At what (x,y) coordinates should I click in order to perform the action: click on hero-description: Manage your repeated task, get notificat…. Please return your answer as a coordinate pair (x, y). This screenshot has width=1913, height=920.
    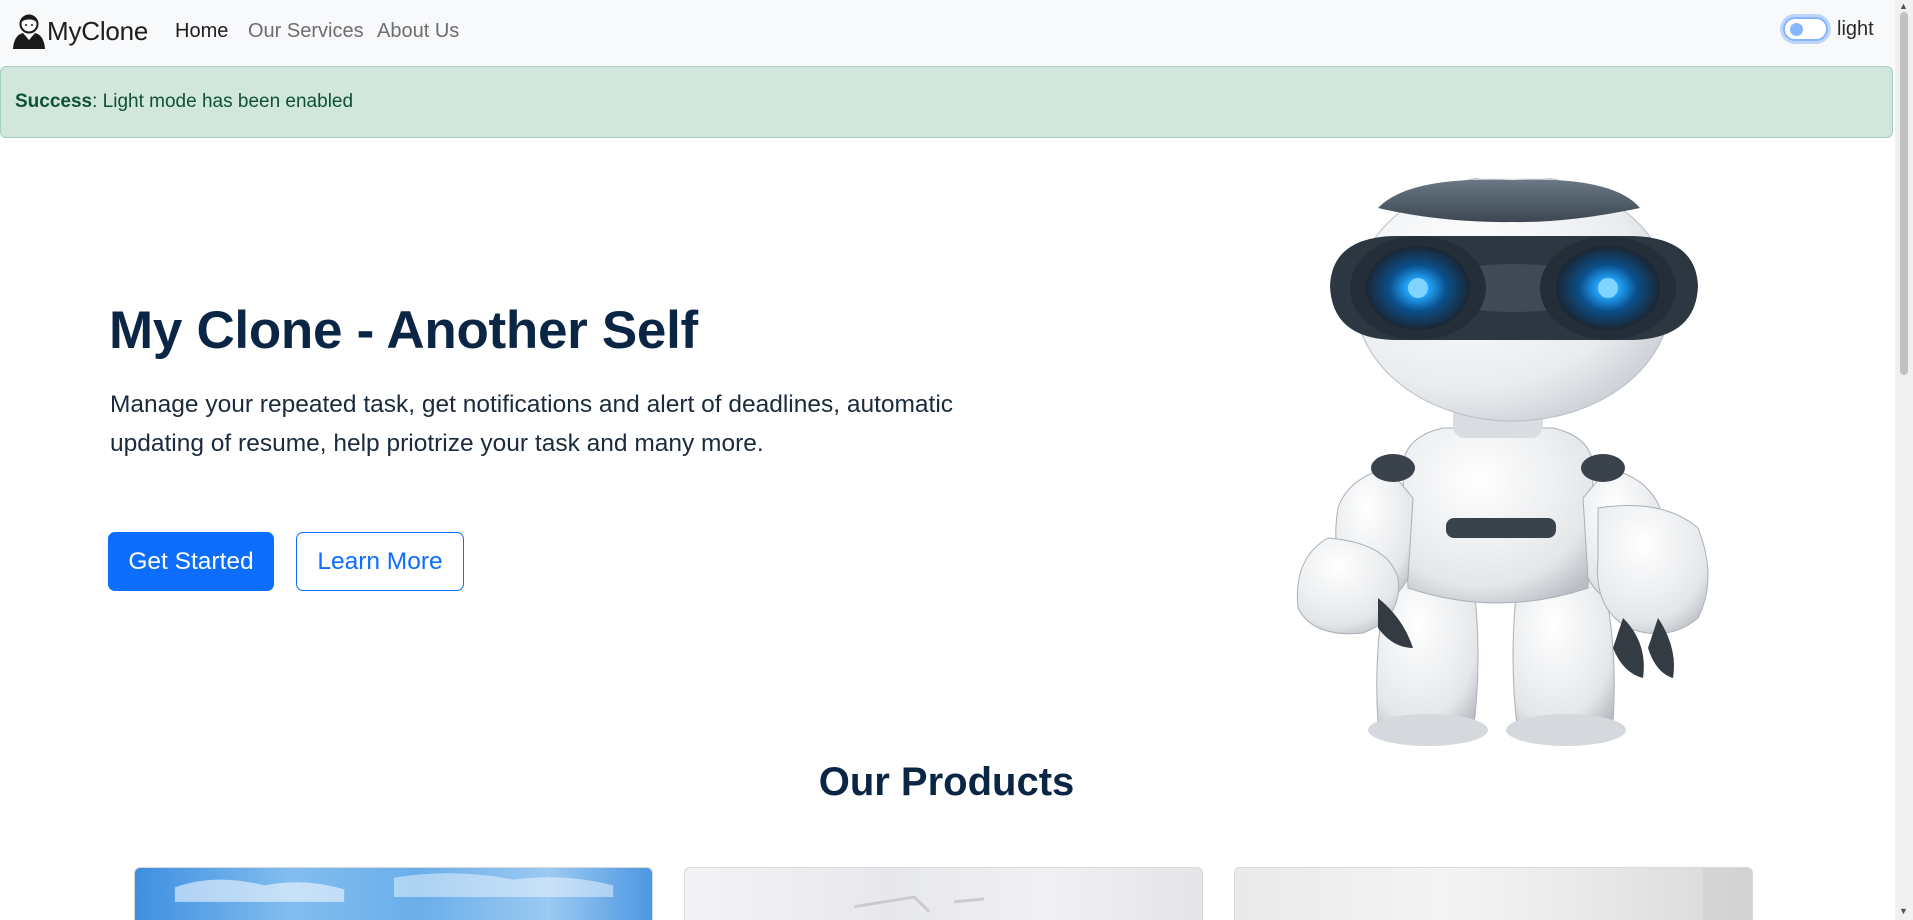
    Looking at the image, I should click on (532, 424).